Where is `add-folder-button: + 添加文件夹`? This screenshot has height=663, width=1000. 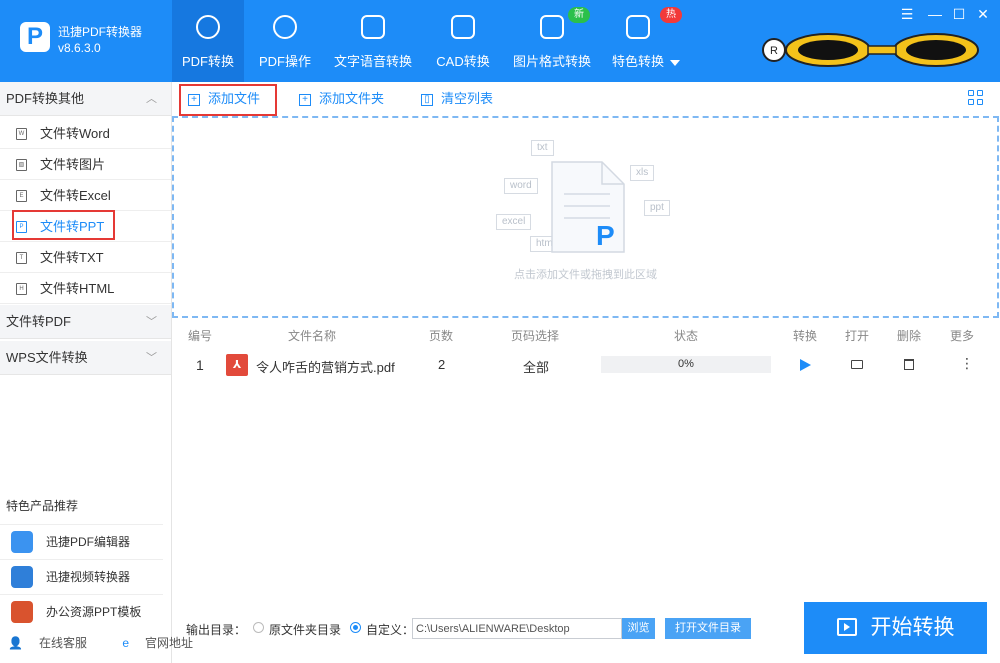
add-folder-button: + 添加文件夹 is located at coordinates (341, 101).